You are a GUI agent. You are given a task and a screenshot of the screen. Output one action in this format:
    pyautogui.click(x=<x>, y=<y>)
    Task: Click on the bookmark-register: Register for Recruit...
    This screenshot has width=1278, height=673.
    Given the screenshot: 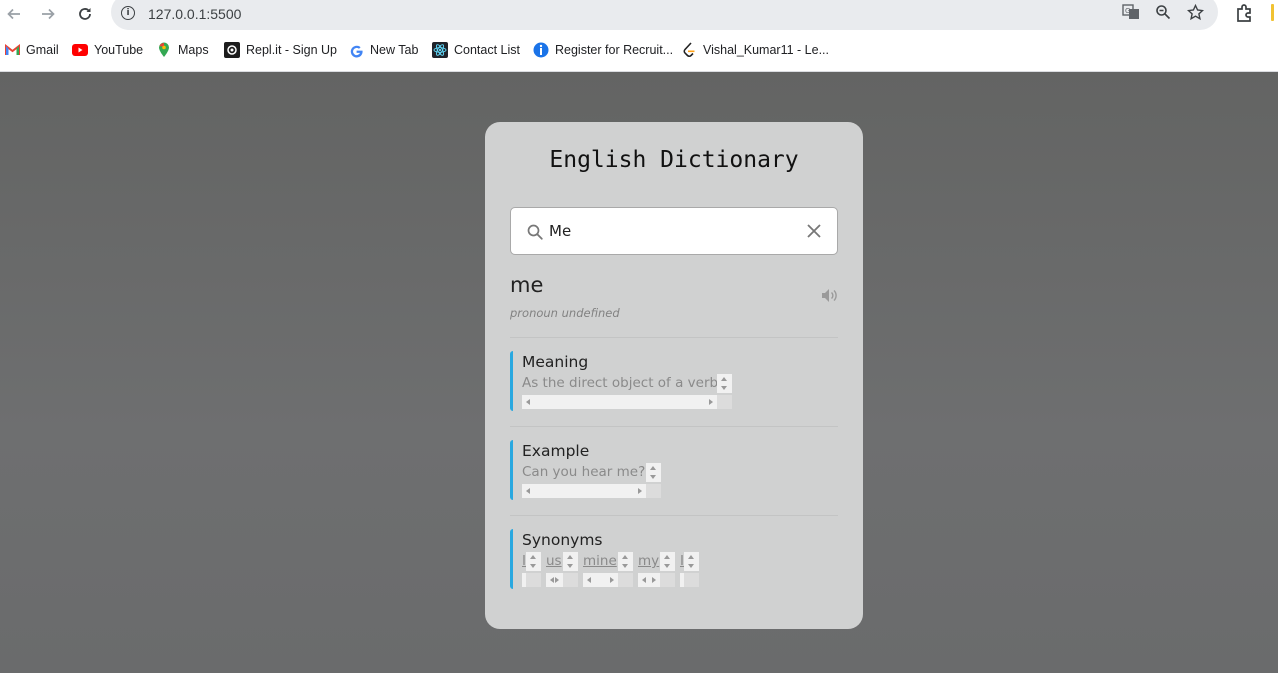 What is the action you would take?
    pyautogui.click(x=603, y=50)
    